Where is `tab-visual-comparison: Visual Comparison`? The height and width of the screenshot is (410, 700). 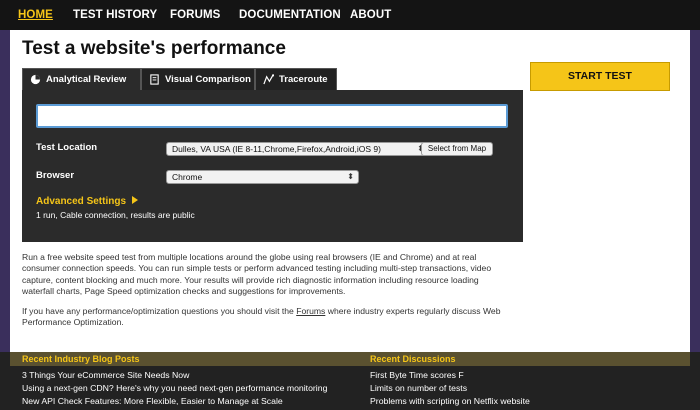 tab-visual-comparison: Visual Comparison is located at coordinates (198, 79).